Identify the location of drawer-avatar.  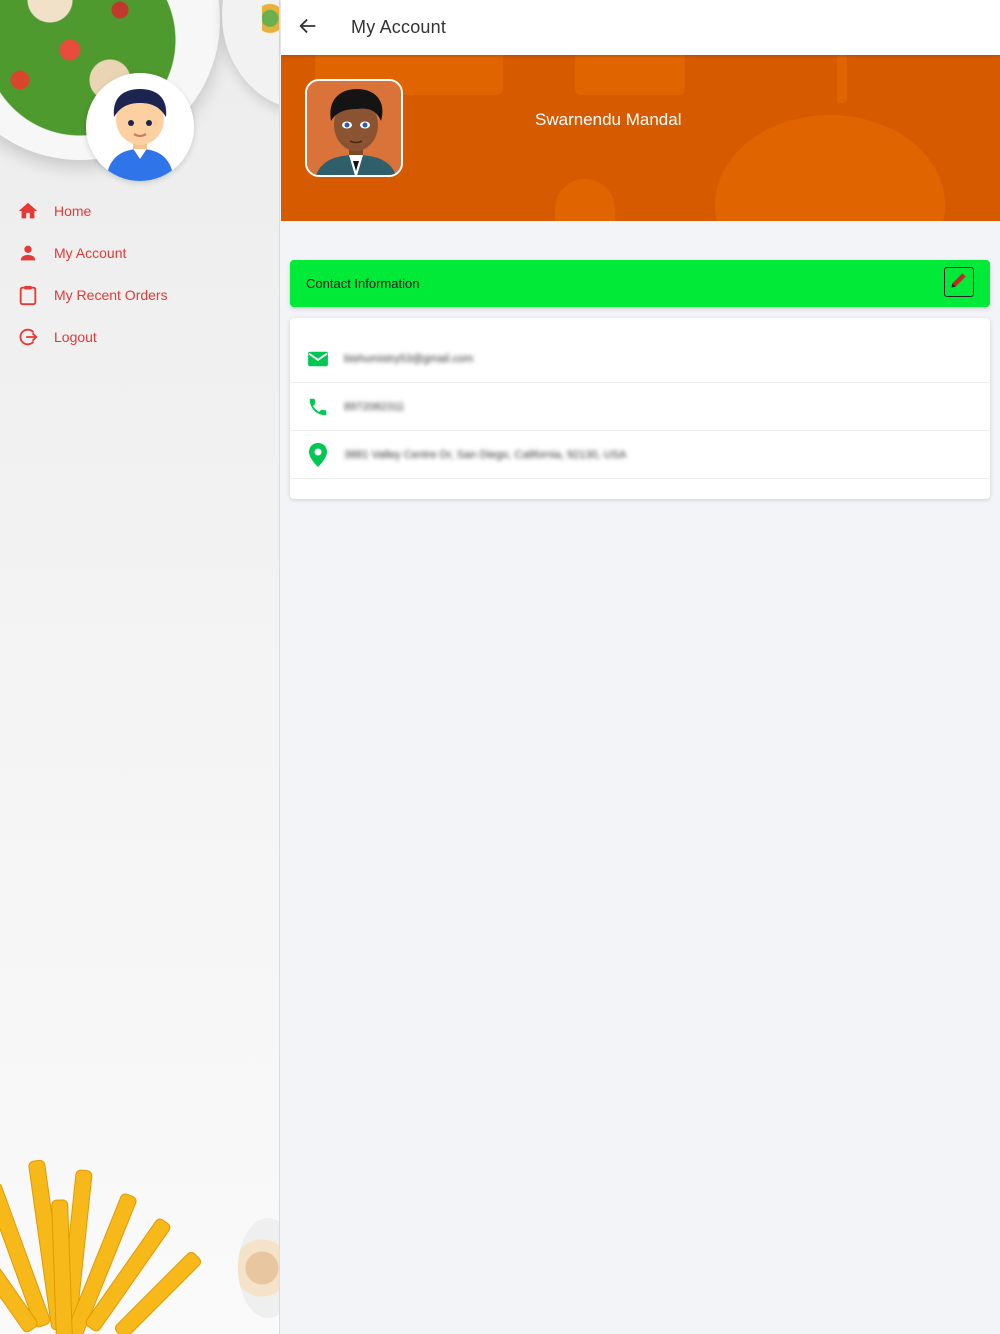
(140, 127).